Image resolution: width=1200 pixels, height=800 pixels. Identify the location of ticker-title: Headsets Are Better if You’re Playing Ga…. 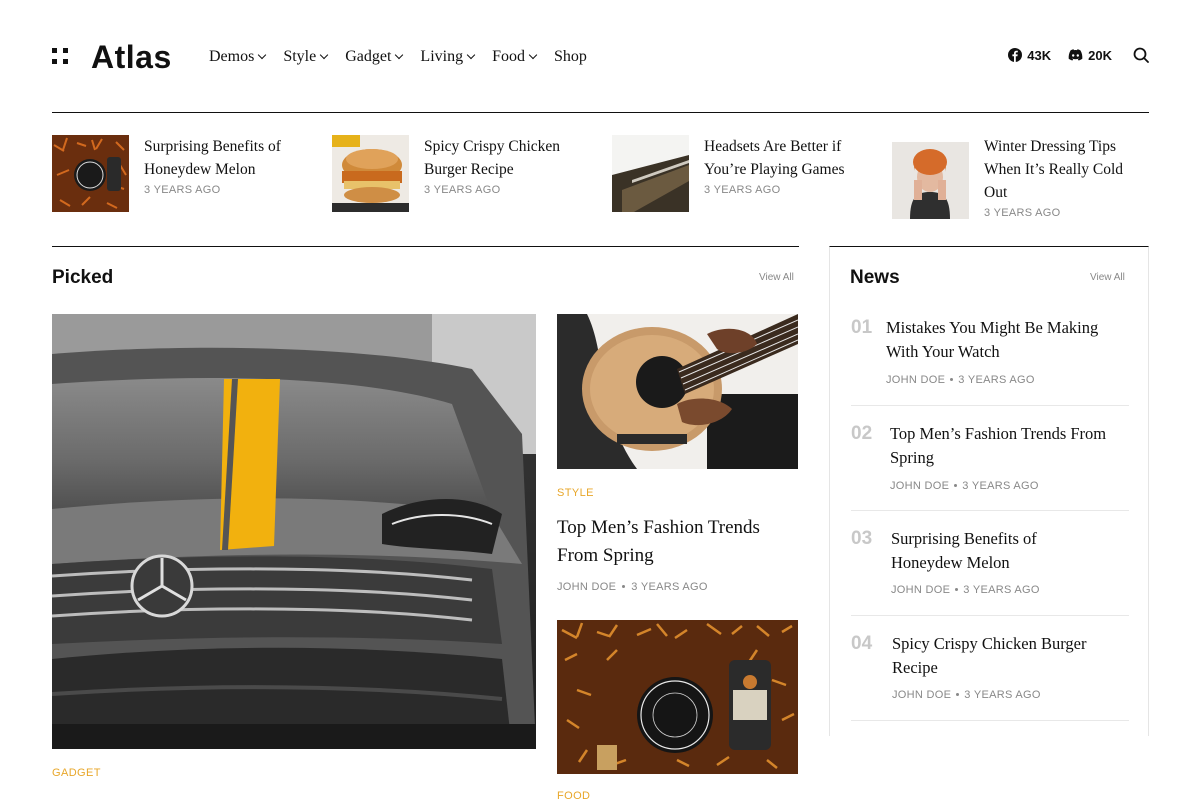
(784, 158).